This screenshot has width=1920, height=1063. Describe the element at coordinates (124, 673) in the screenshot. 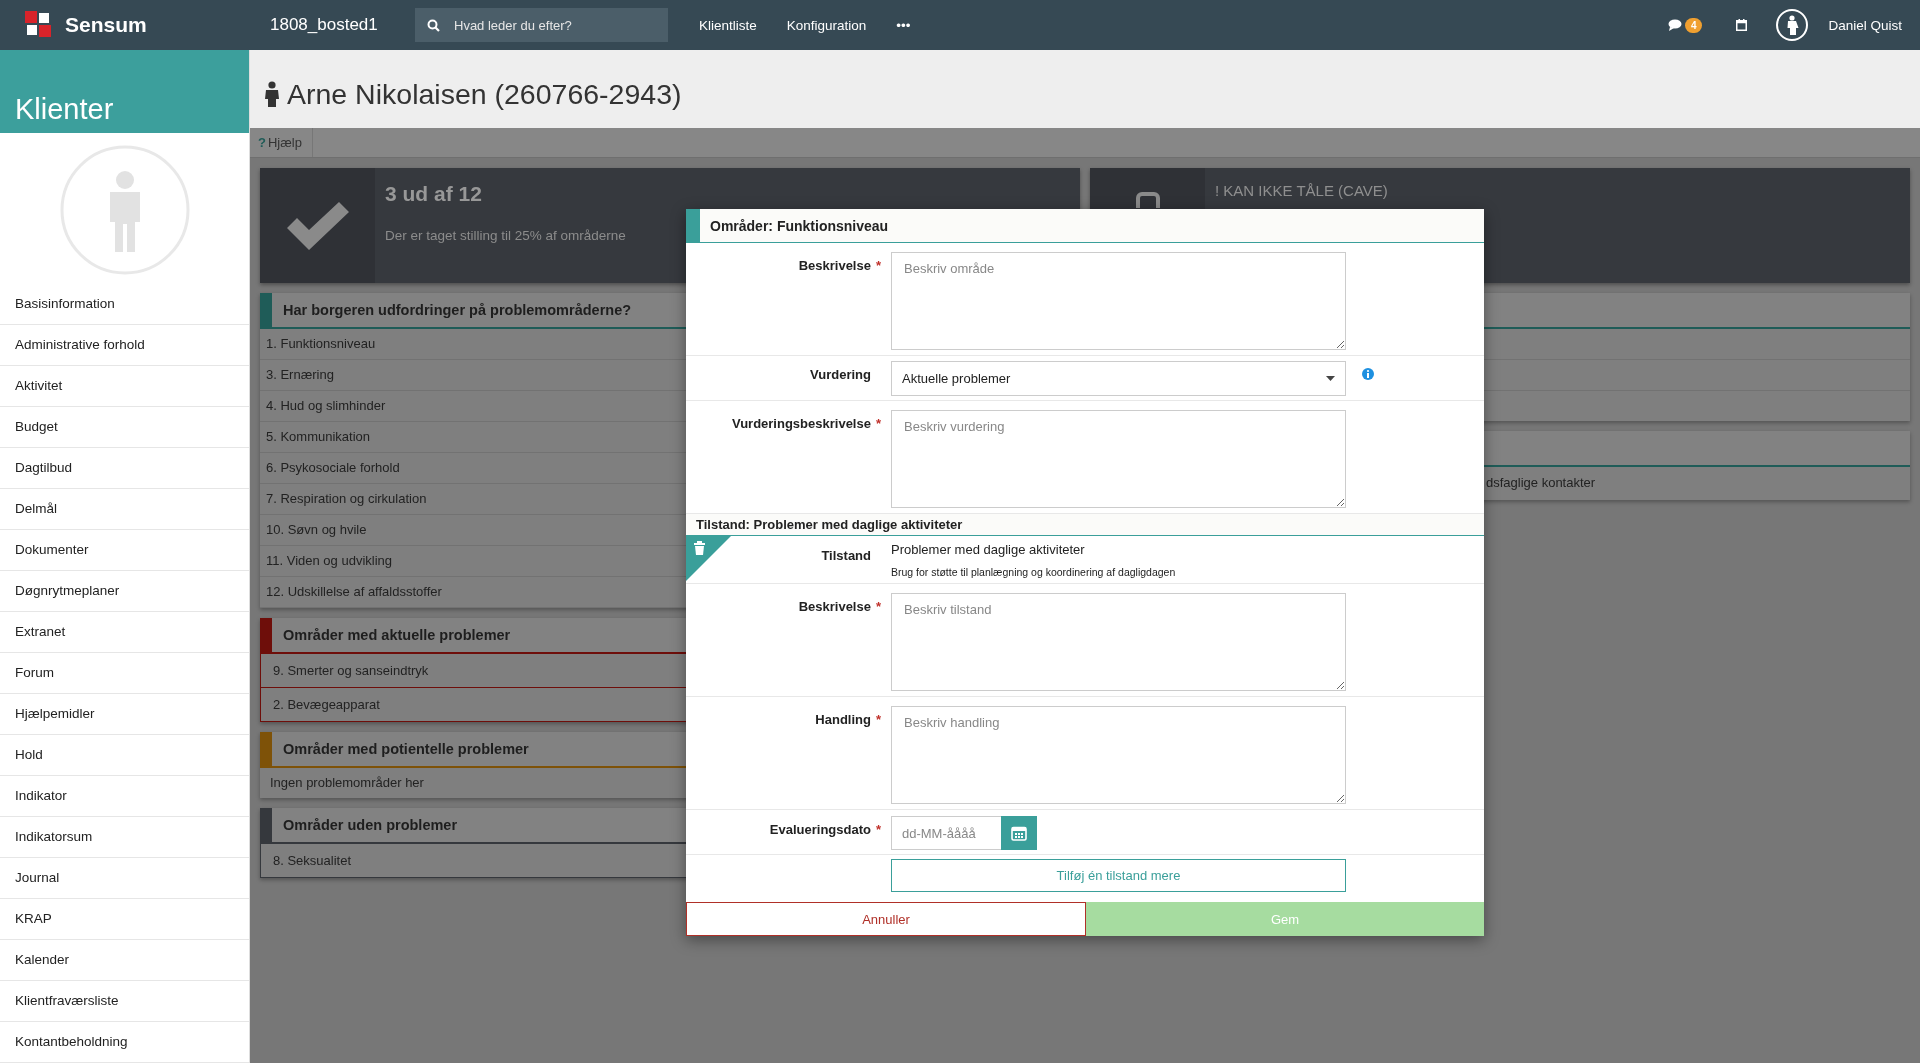

I see `sidebar-item: Forum` at that location.